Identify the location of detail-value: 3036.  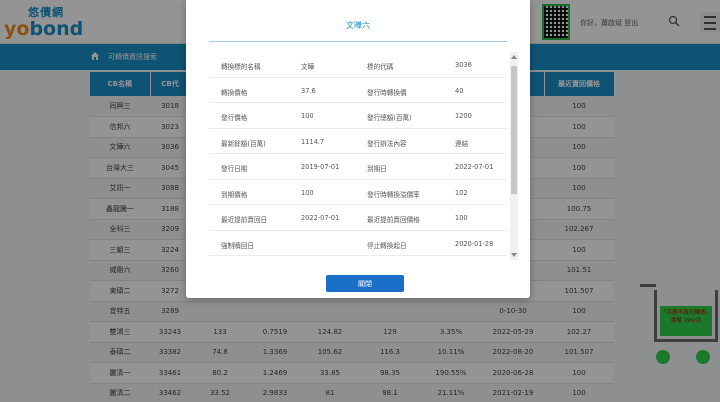
(463, 65).